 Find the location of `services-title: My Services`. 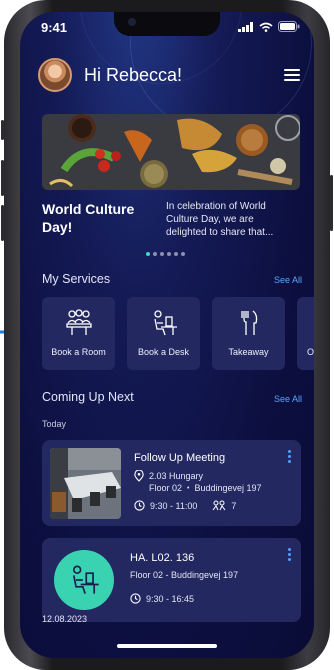

services-title: My Services is located at coordinates (76, 279).